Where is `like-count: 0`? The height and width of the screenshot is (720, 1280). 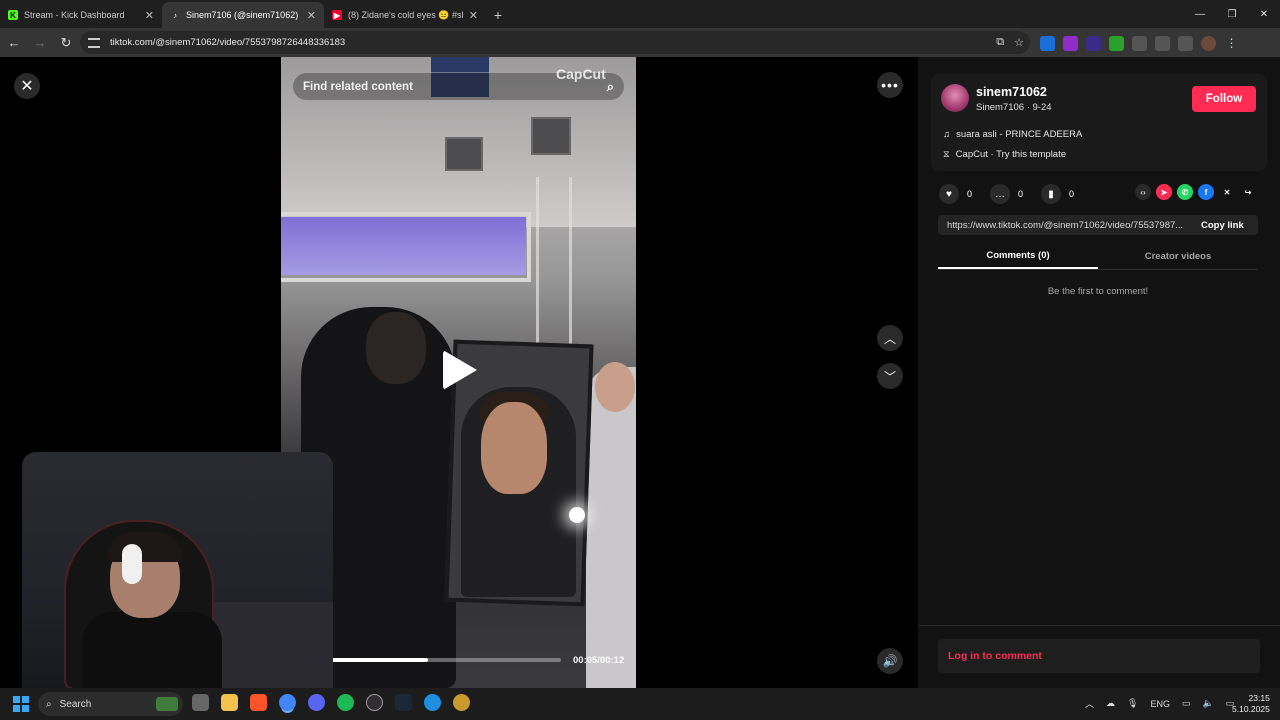 like-count: 0 is located at coordinates (970, 194).